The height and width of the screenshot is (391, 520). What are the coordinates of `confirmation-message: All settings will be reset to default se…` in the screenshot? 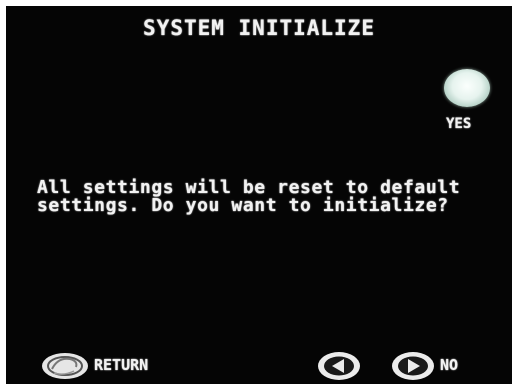 It's located at (248, 197).